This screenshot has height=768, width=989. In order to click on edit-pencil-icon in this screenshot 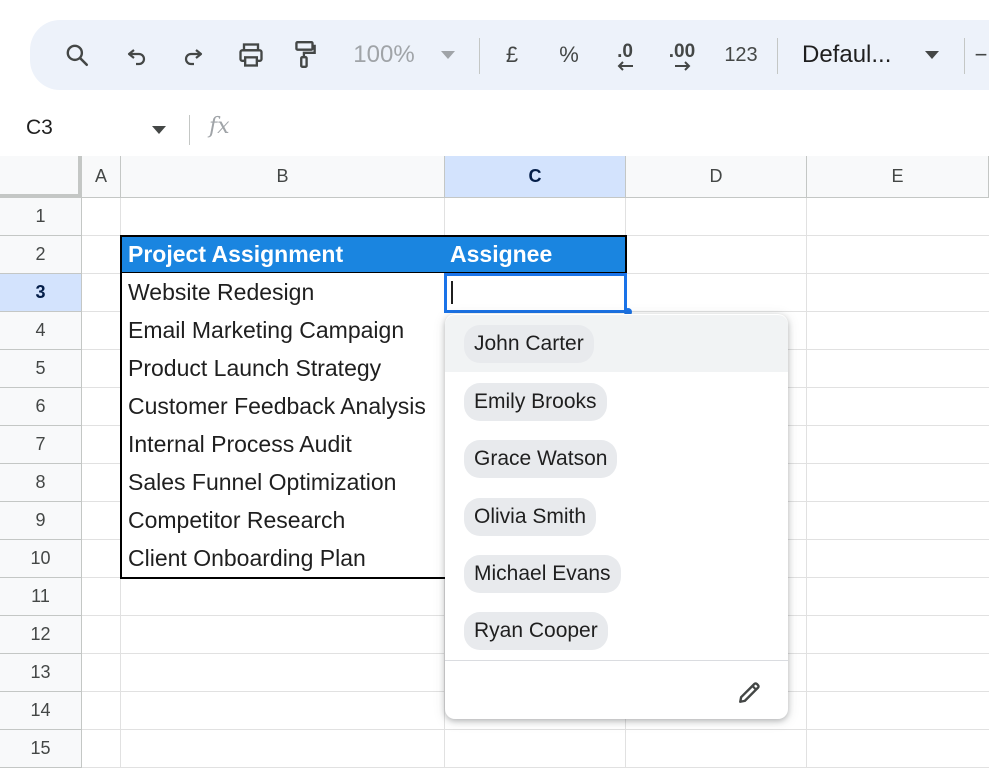, I will do `click(750, 692)`.